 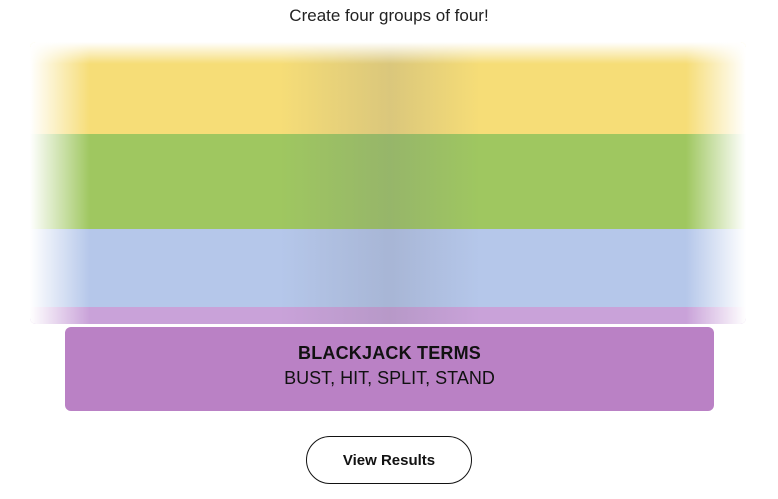 I want to click on blur-overlay, so click(x=380, y=183).